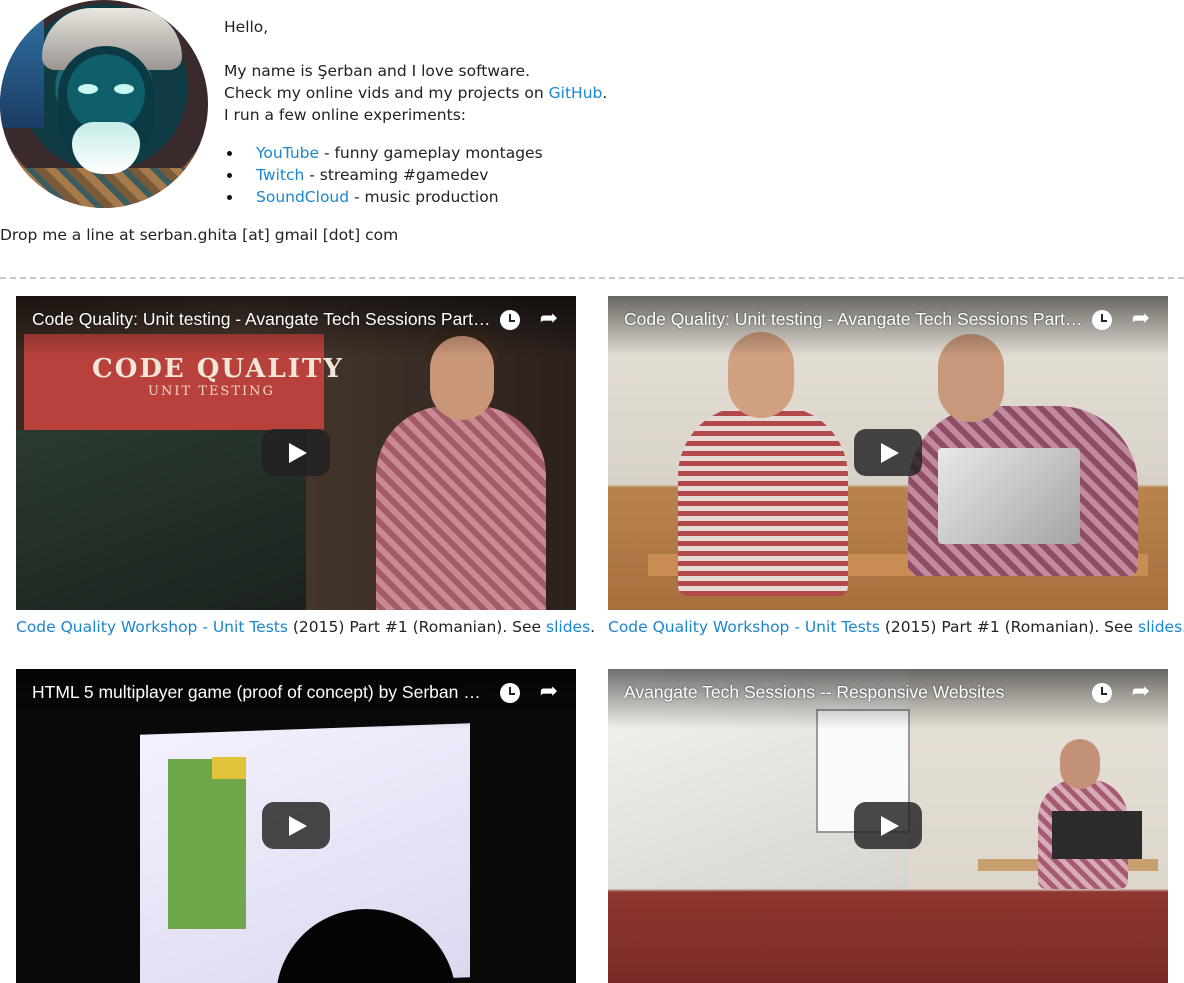 The width and height of the screenshot is (1184, 983). I want to click on banner-title: CODE QUALITY, so click(218, 369).